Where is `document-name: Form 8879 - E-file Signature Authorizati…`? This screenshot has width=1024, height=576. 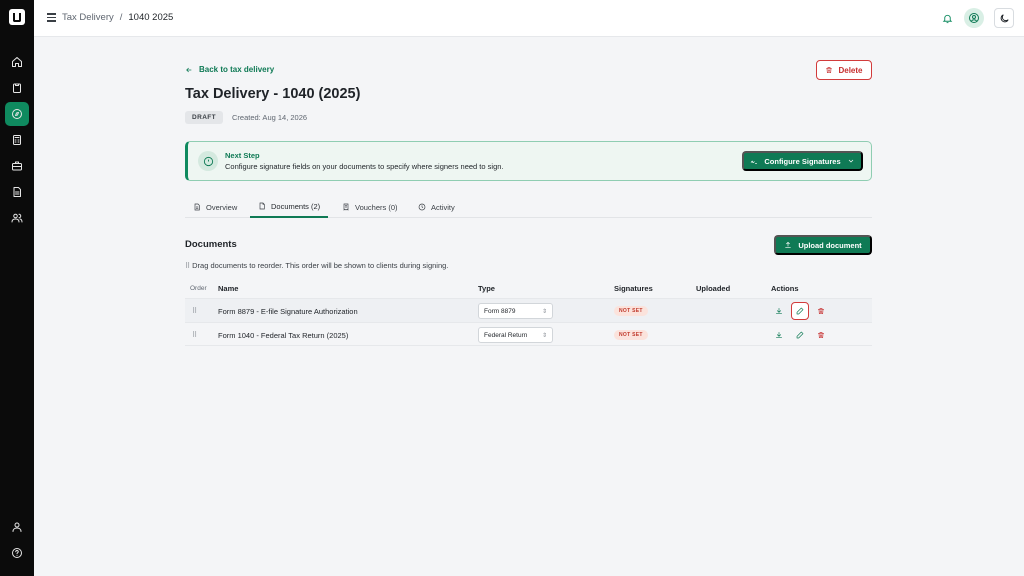 document-name: Form 8879 - E-file Signature Authorizati… is located at coordinates (288, 311).